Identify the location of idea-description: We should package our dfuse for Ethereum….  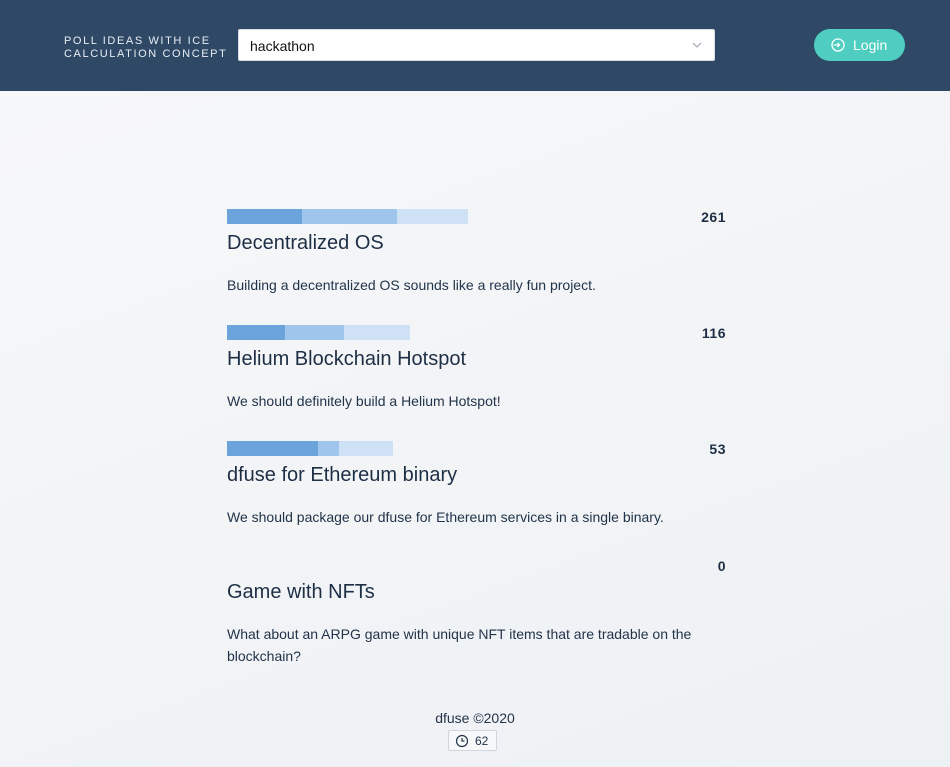
(445, 517).